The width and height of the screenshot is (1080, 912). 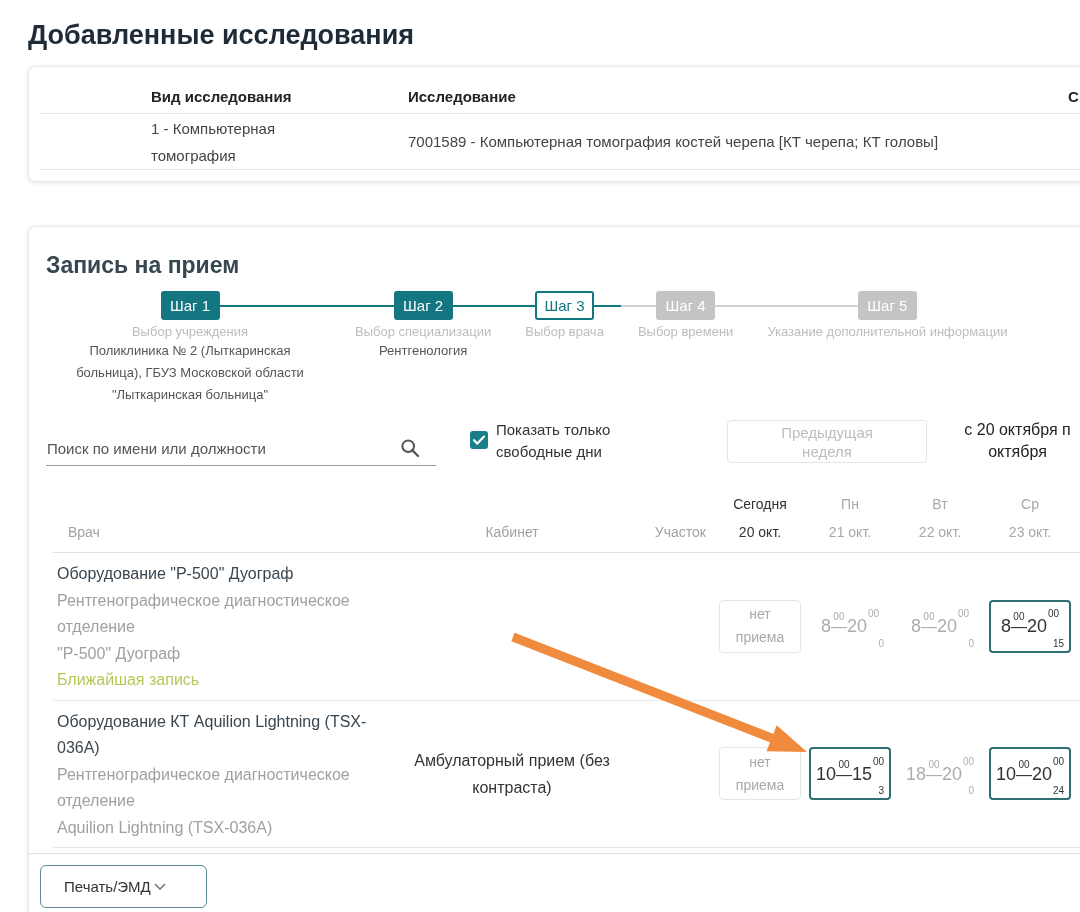 What do you see at coordinates (564, 332) in the screenshot?
I see `step-caption: Выбор врача` at bounding box center [564, 332].